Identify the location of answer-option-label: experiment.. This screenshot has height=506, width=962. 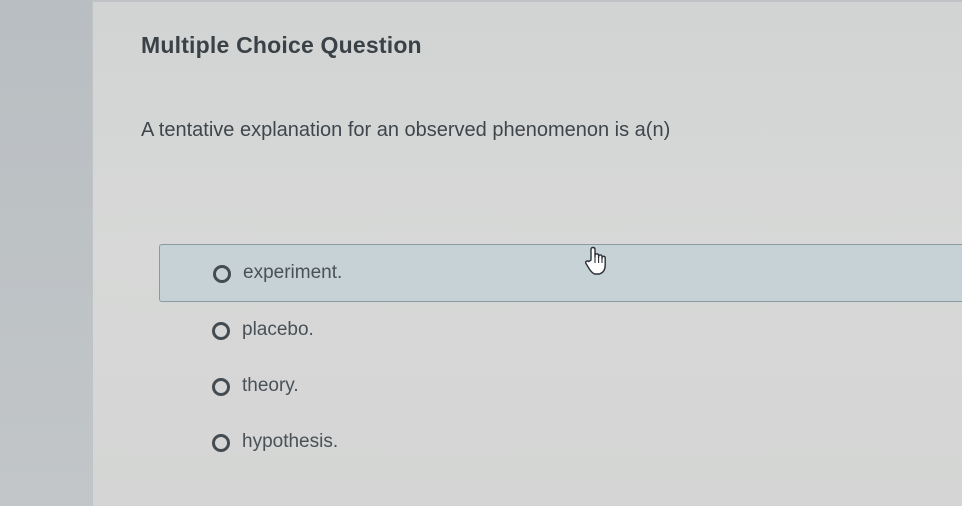
(293, 272).